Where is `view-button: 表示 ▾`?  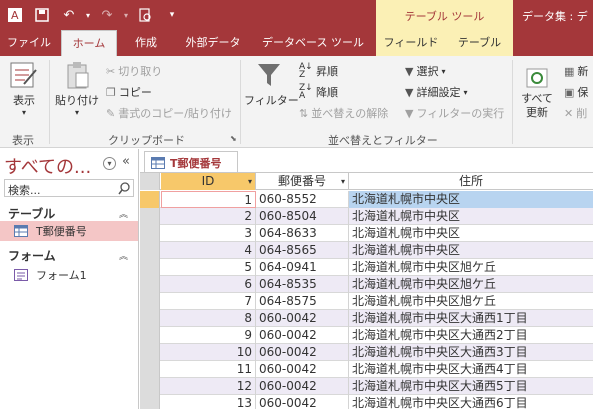
view-button: 表示 ▾ is located at coordinates (24, 88).